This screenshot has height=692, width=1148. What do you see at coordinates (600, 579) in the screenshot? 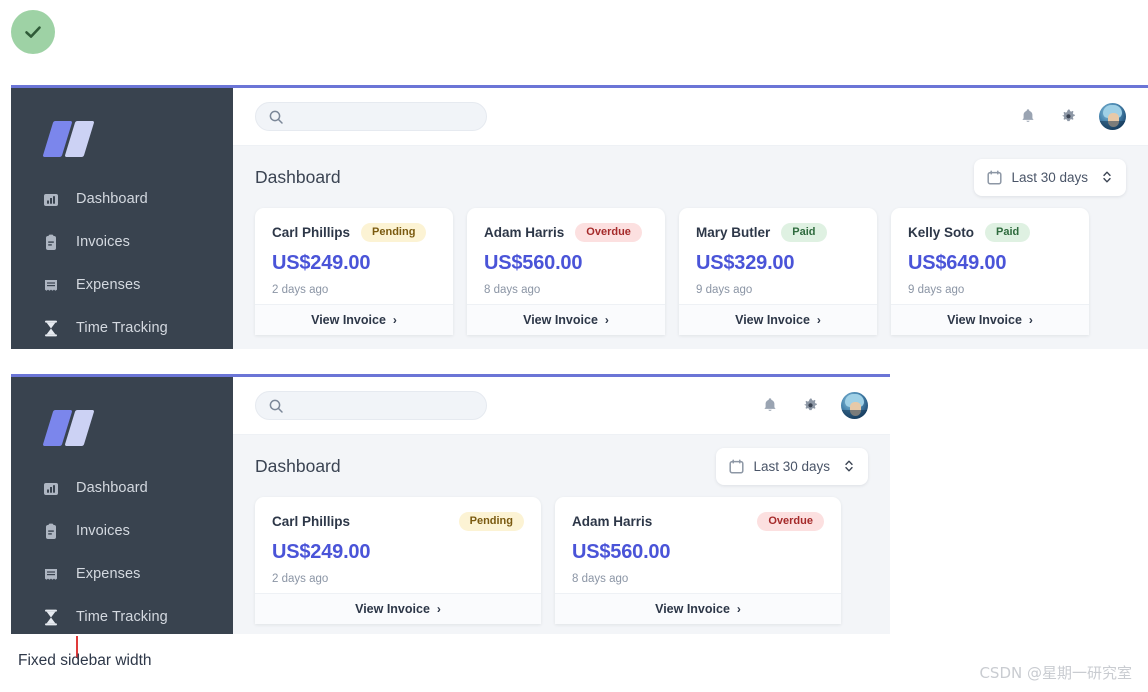
I see `invoice-age: 8 days ago` at bounding box center [600, 579].